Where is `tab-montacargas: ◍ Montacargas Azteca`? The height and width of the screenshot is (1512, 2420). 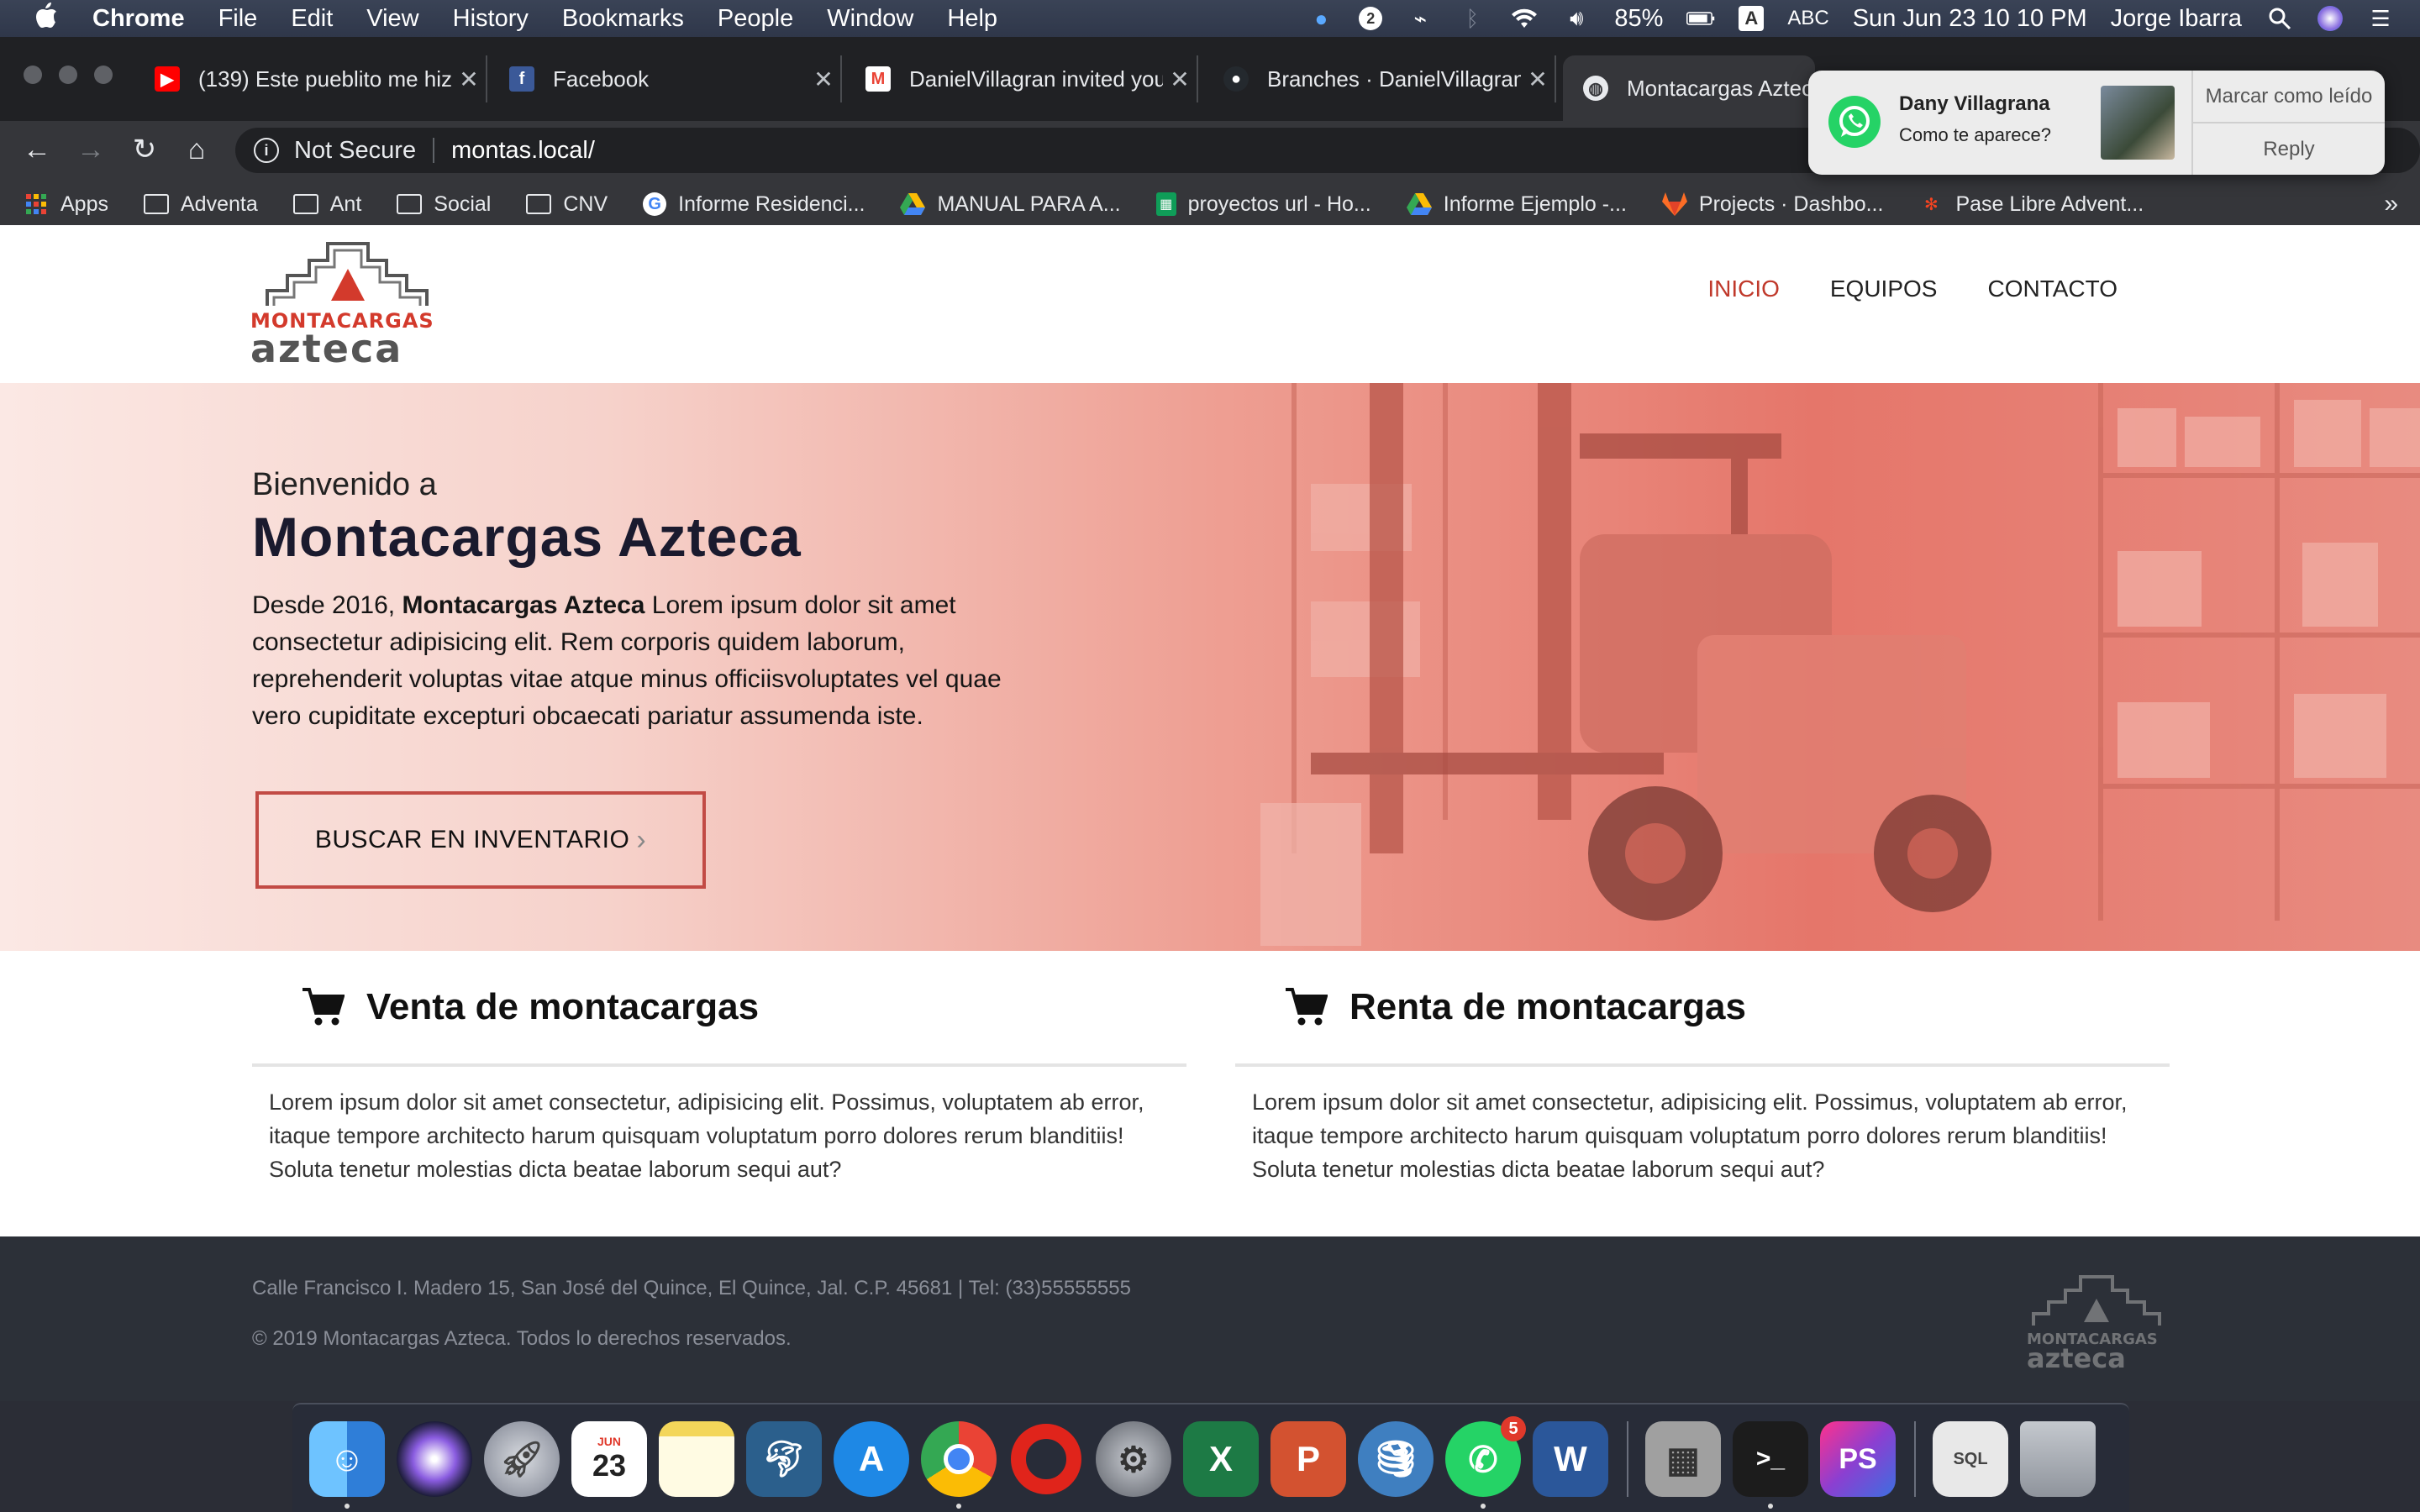
tab-montacargas: ◍ Montacargas Azteca is located at coordinates (1689, 88).